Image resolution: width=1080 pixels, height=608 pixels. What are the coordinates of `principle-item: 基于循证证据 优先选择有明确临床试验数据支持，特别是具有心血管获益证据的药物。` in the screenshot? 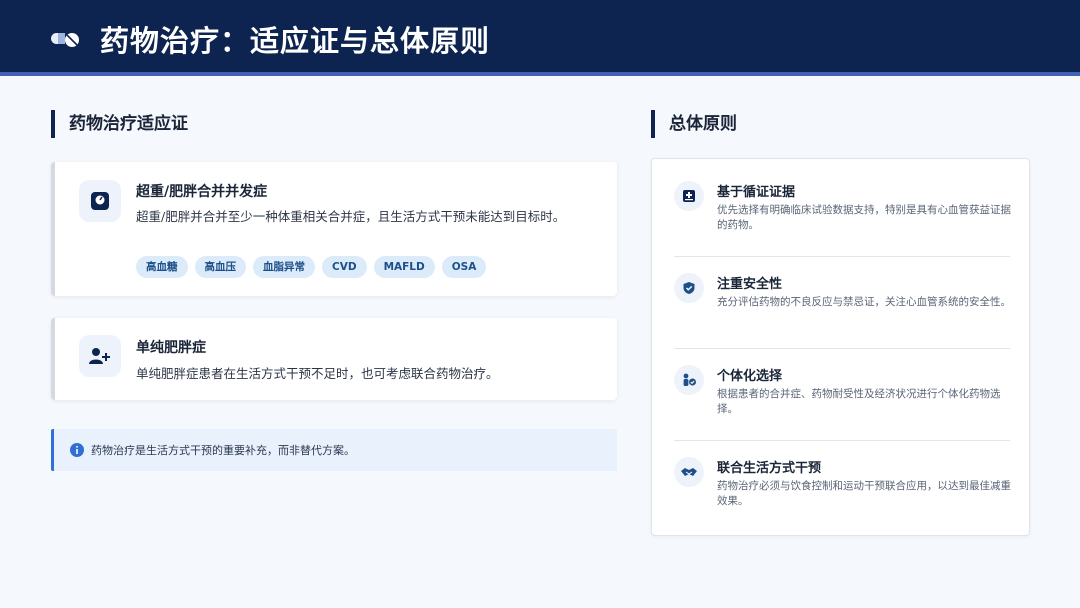 It's located at (842, 211).